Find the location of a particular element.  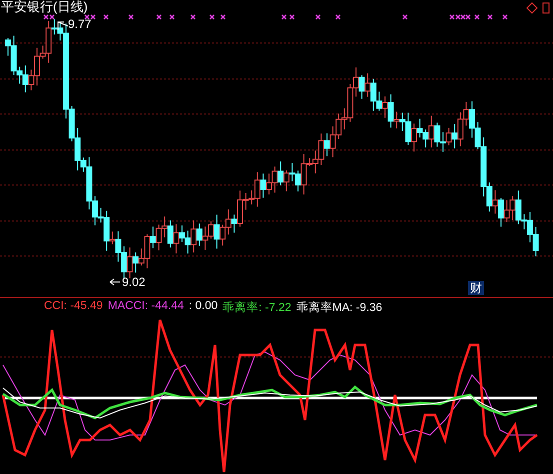

indicator-value: 乖离率: -7.22 is located at coordinates (257, 307).